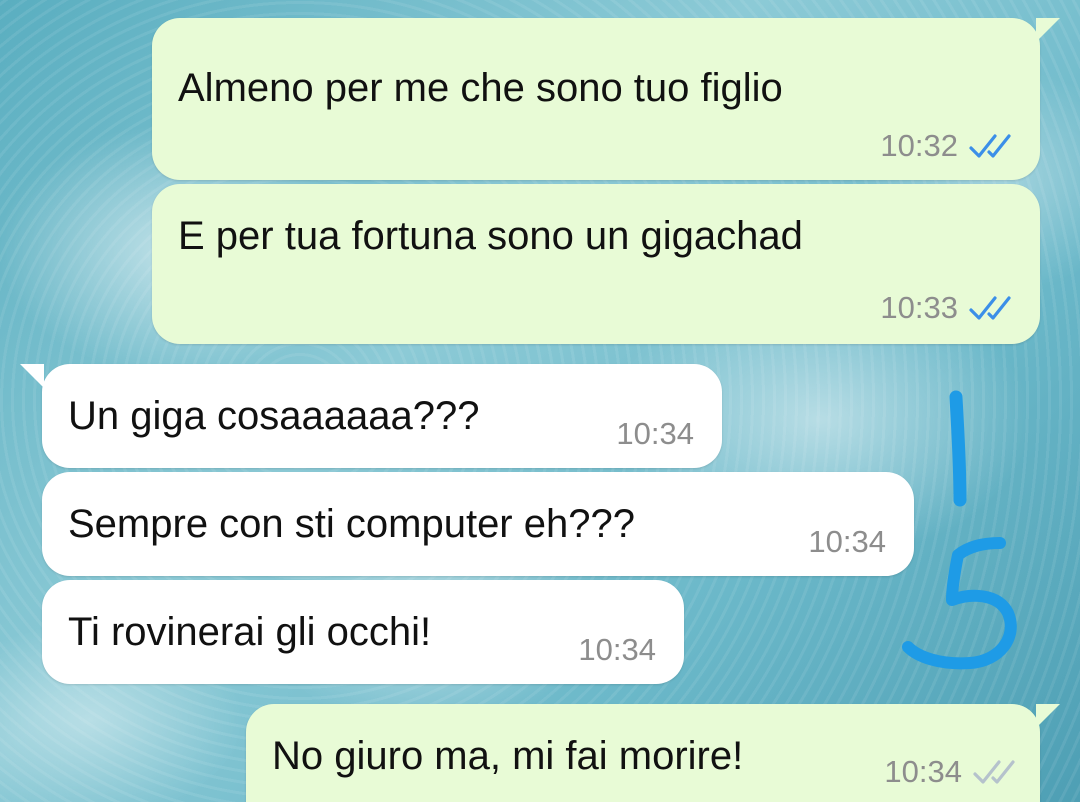 The width and height of the screenshot is (1080, 802). I want to click on message-bubble-incoming: Un giga cosaaaaaa??? 10:34, so click(371, 416).